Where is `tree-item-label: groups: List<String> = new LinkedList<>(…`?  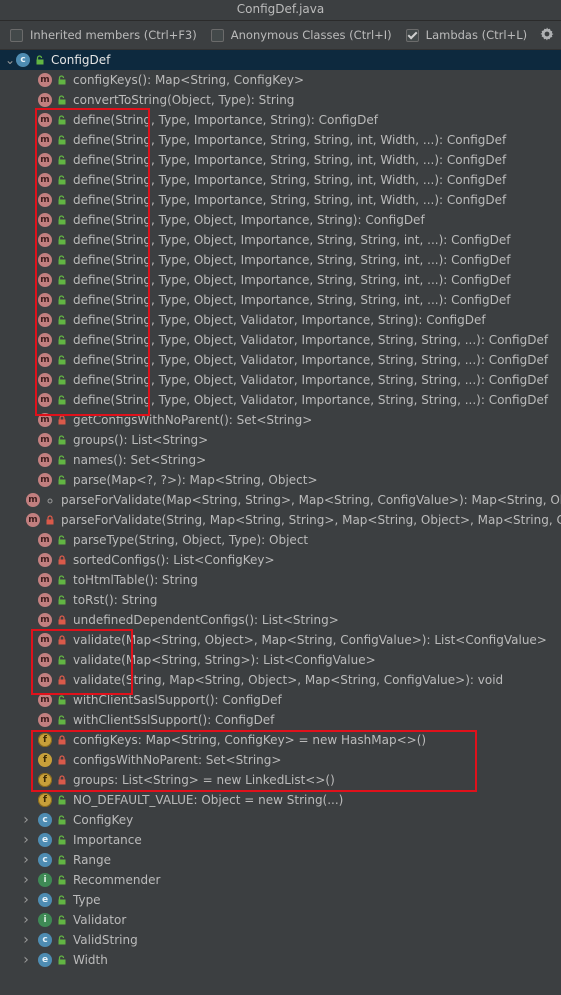 tree-item-label: groups: List<String> = new LinkedList<>(… is located at coordinates (204, 780).